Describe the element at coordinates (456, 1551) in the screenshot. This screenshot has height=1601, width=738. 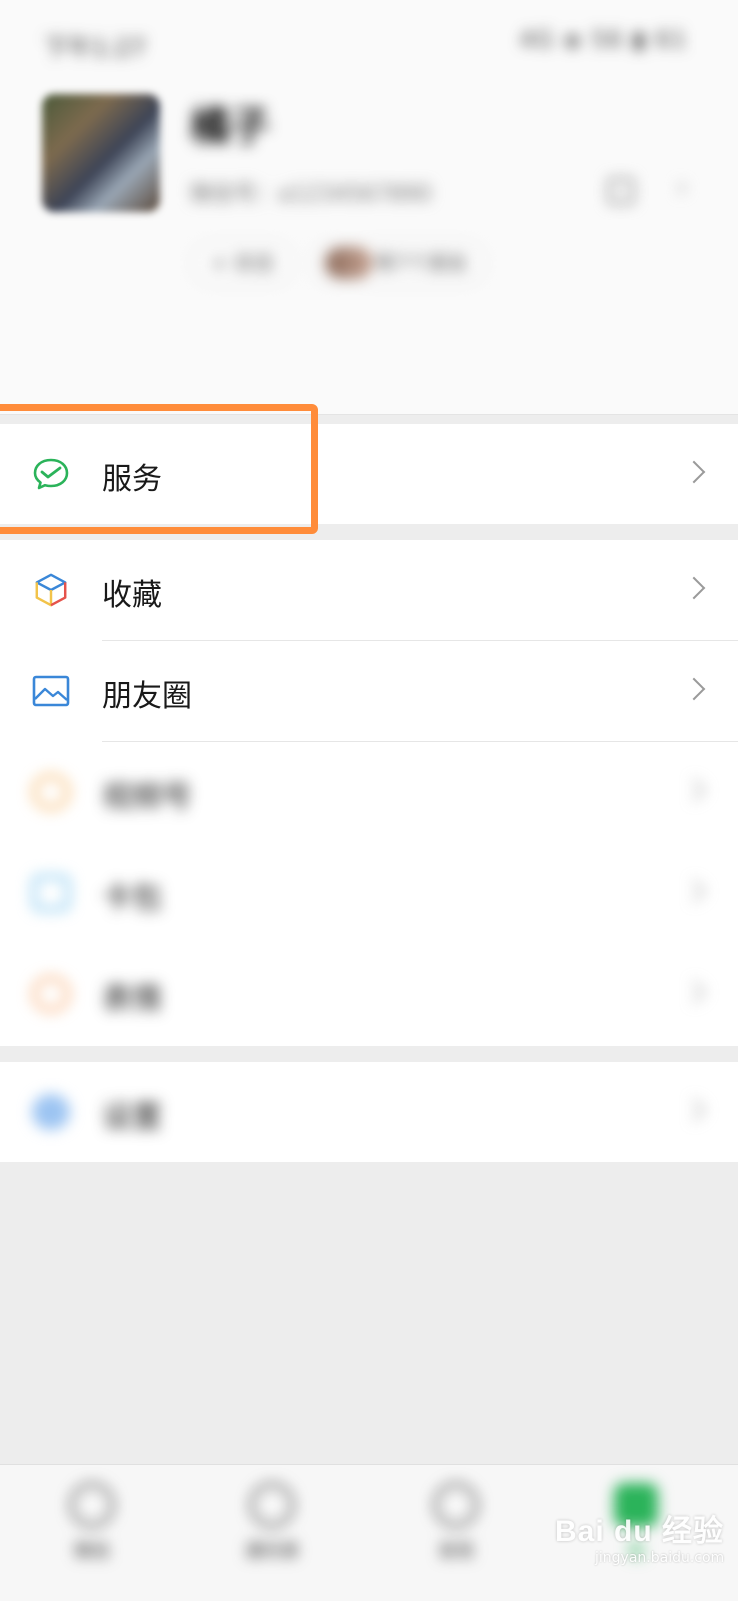
I see `tab-discover-label: 发现` at that location.